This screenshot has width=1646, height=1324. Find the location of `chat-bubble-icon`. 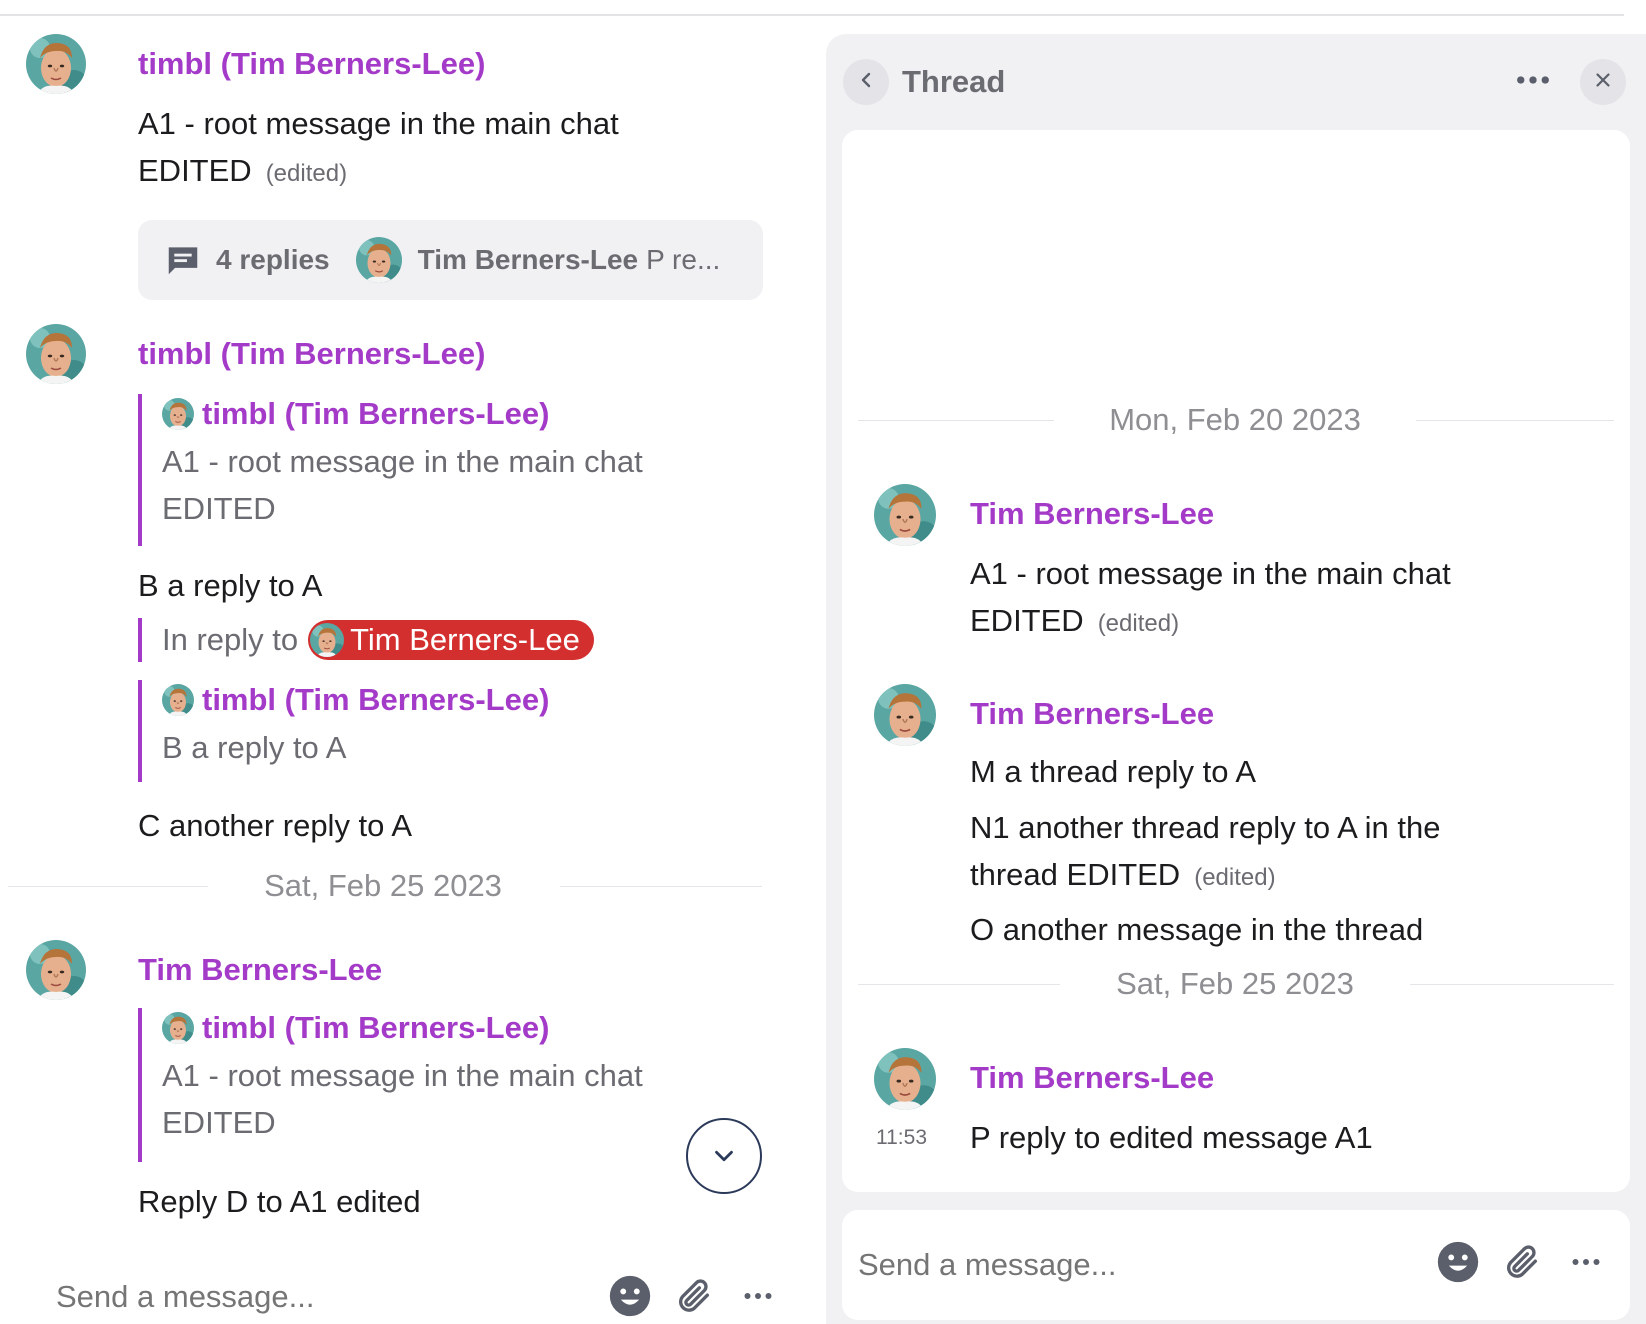

chat-bubble-icon is located at coordinates (183, 260).